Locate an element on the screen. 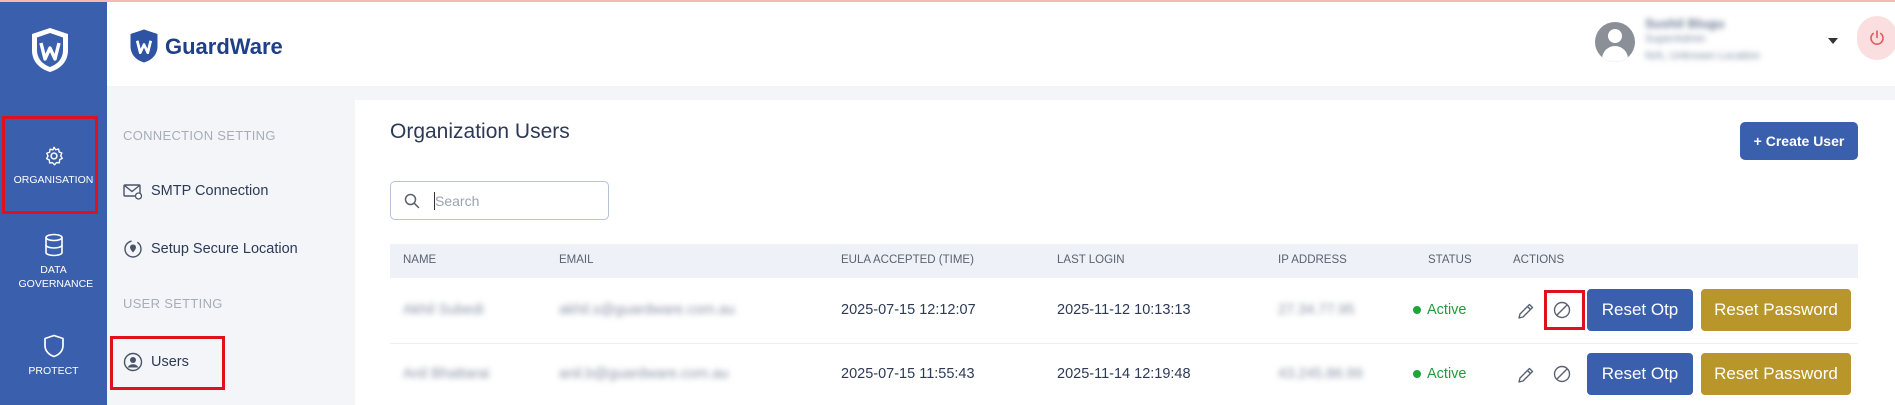 The image size is (1895, 405). logout-button is located at coordinates (1876, 38).